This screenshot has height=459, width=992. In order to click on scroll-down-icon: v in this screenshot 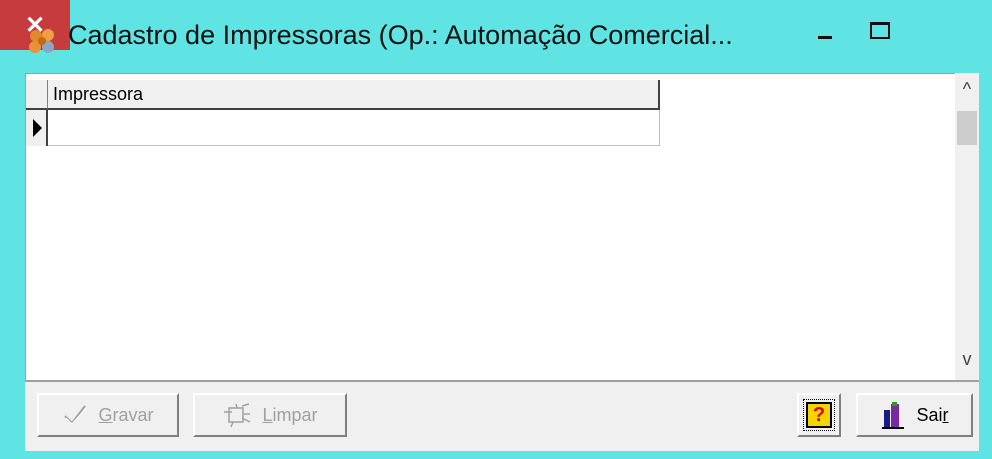, I will do `click(967, 363)`.